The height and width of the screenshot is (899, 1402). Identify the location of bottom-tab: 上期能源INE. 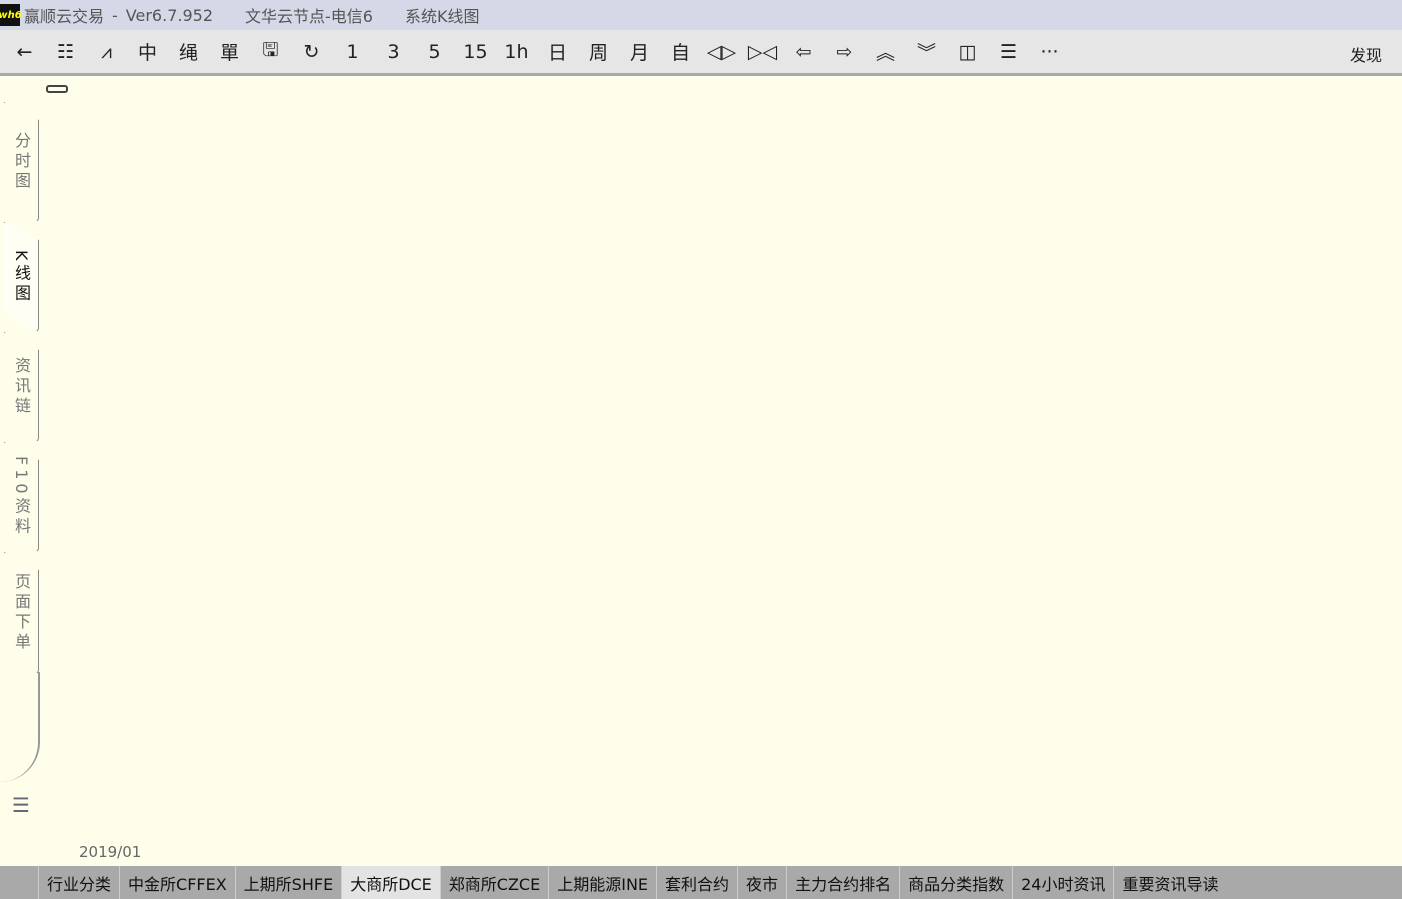
(602, 882).